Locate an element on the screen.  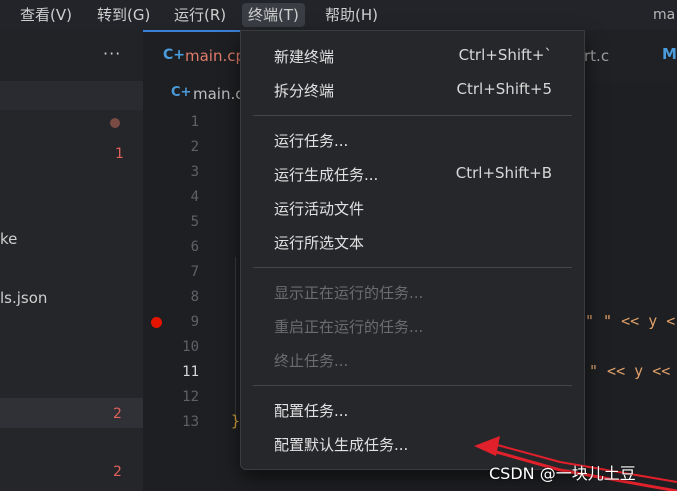
indent-guide is located at coordinates (235, 337).